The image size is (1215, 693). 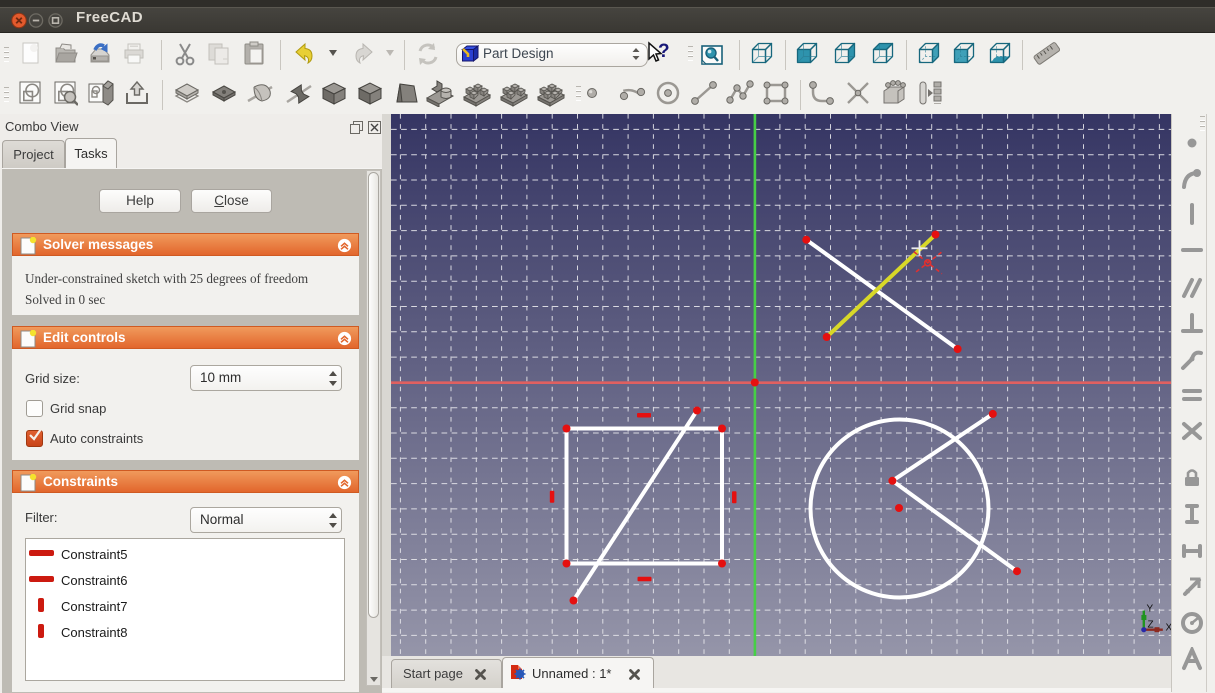 I want to click on svg-text: Z, so click(x=1151, y=625).